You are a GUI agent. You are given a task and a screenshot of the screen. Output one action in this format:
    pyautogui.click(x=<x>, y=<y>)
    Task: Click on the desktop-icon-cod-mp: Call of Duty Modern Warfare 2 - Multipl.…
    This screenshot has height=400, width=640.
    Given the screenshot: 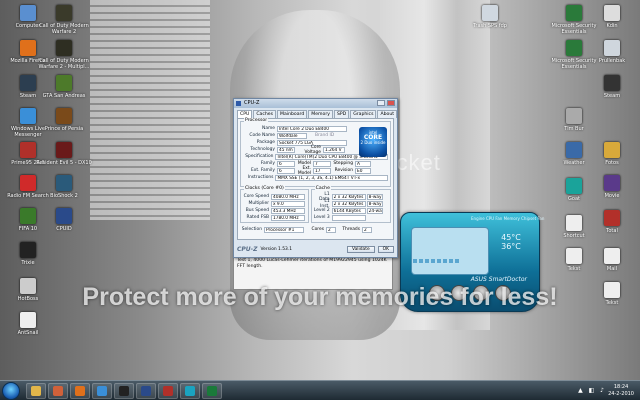 What is the action you would take?
    pyautogui.click(x=64, y=55)
    